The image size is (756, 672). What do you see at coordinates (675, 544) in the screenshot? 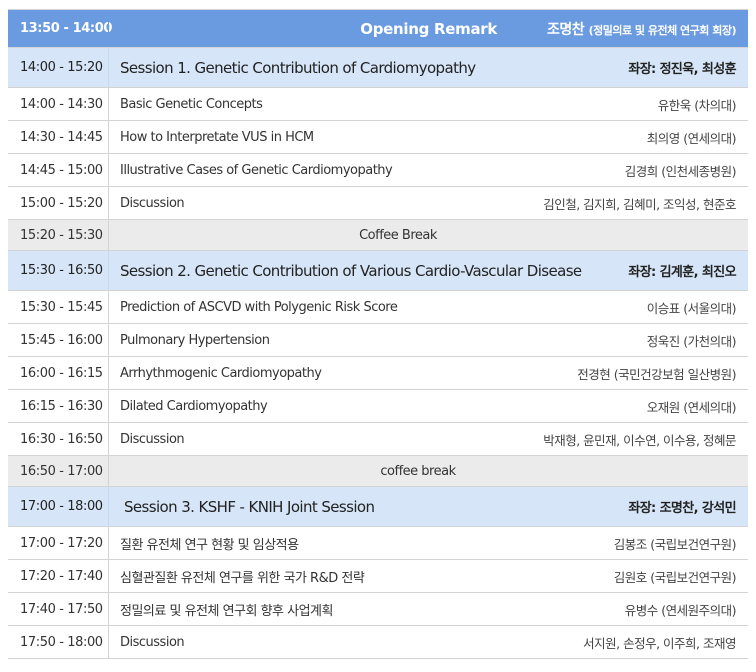
I see `talk-speaker: 김봉조 (국립보건연구원)` at bounding box center [675, 544].